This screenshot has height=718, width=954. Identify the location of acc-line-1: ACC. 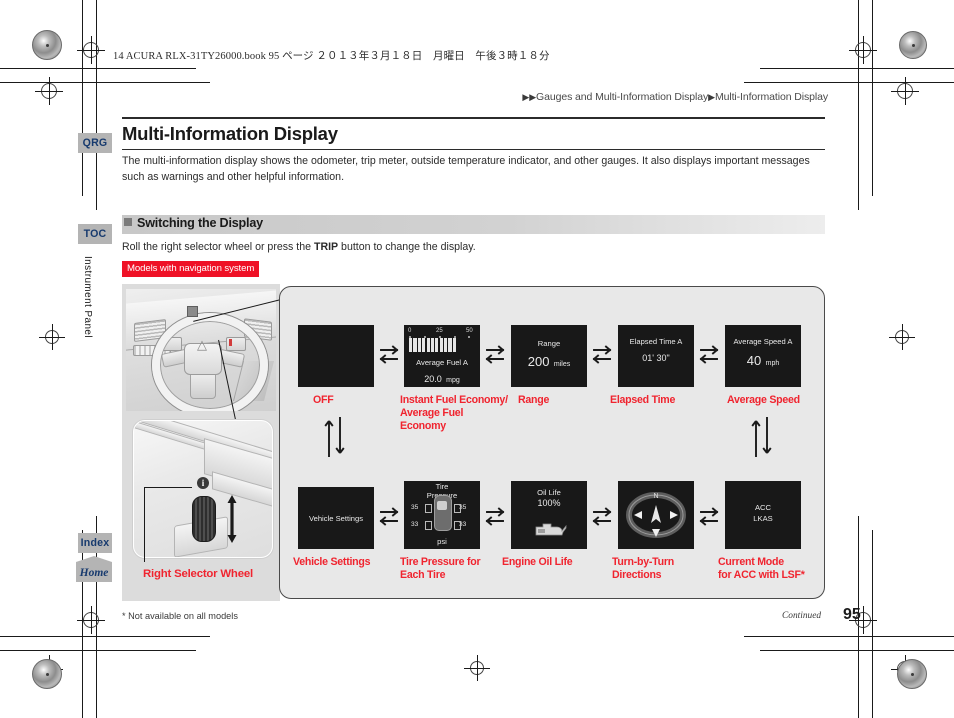
(763, 507).